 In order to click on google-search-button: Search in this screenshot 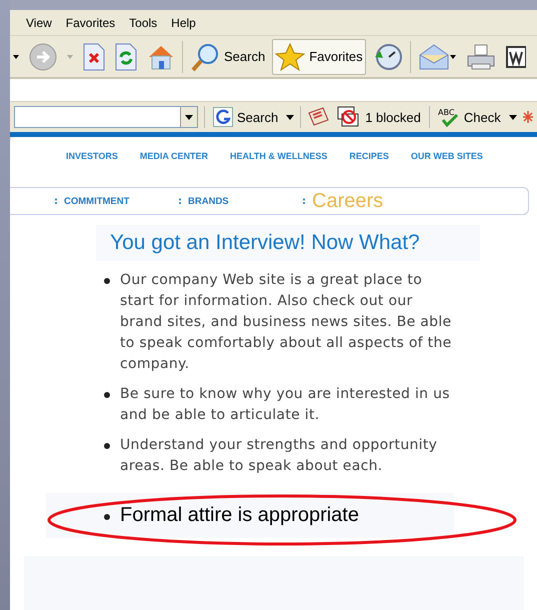, I will do `click(245, 117)`.